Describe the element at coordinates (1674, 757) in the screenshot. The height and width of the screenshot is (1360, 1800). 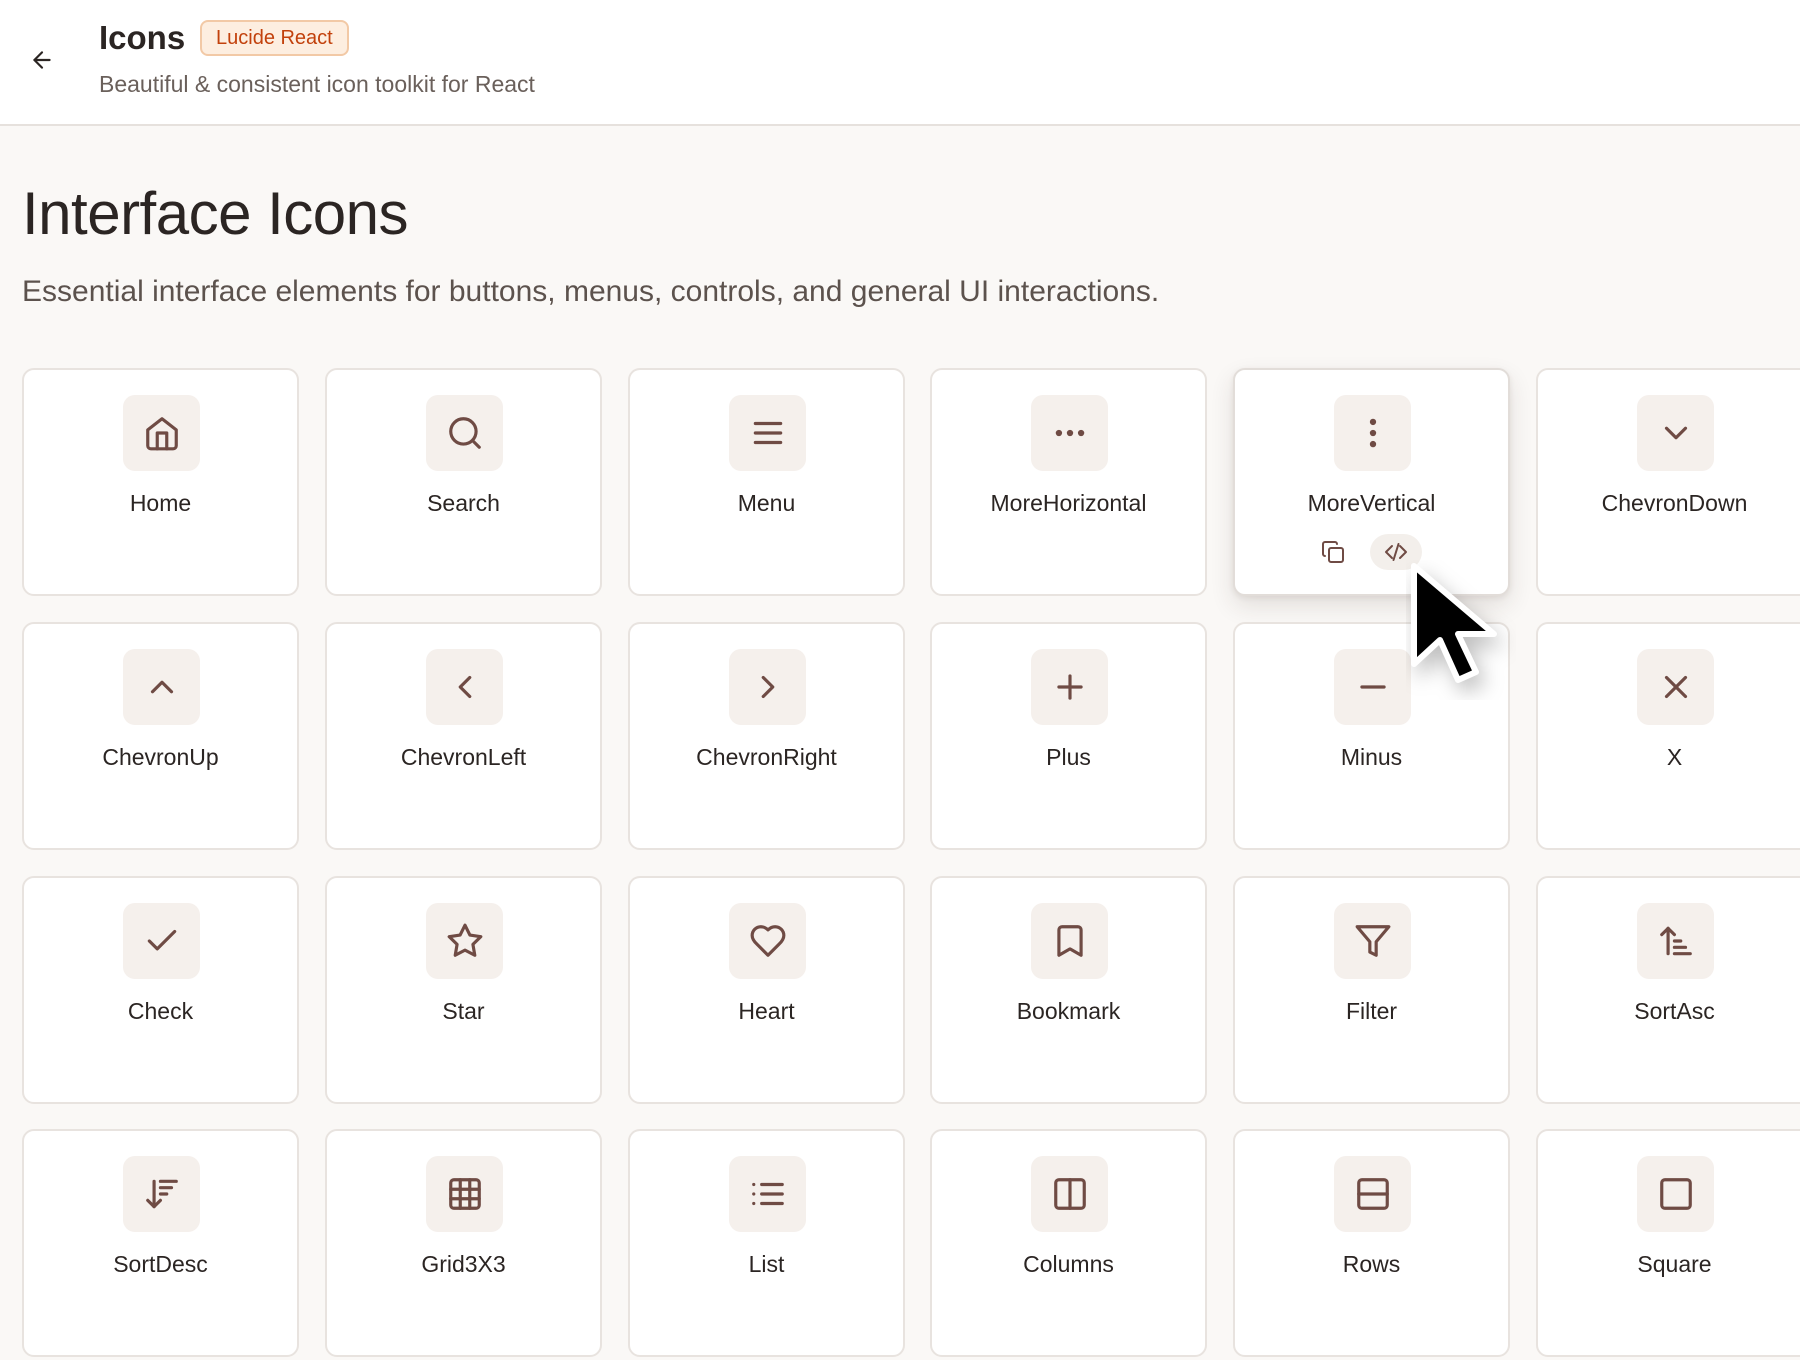
I see `icon-card-label: X` at that location.